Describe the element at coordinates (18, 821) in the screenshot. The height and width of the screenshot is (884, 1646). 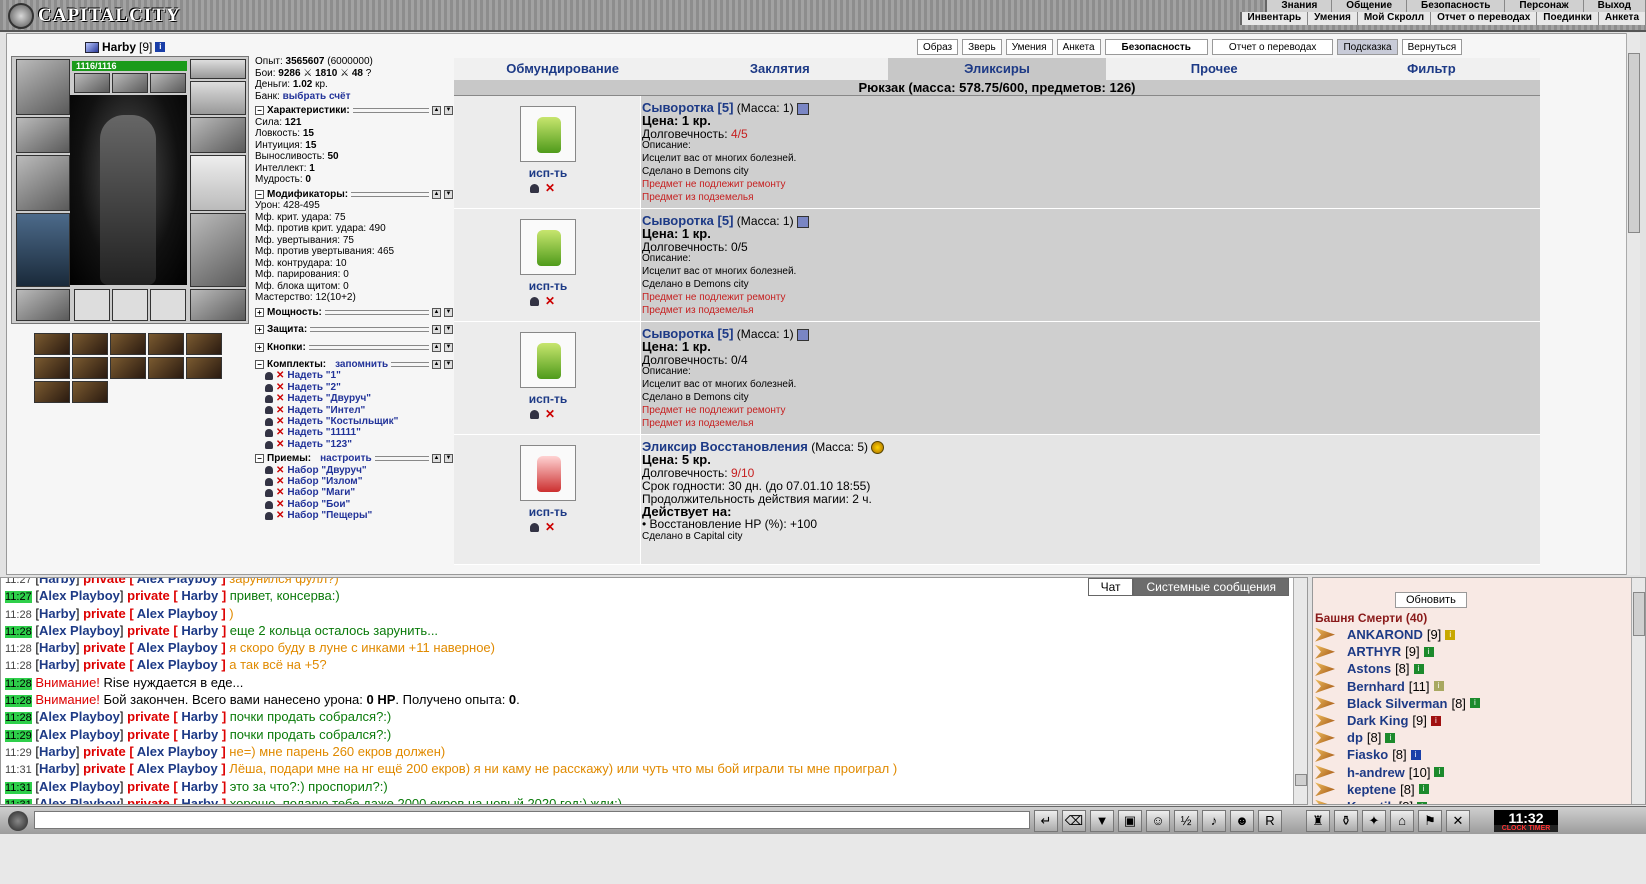
I see `chat-mode-icon` at that location.